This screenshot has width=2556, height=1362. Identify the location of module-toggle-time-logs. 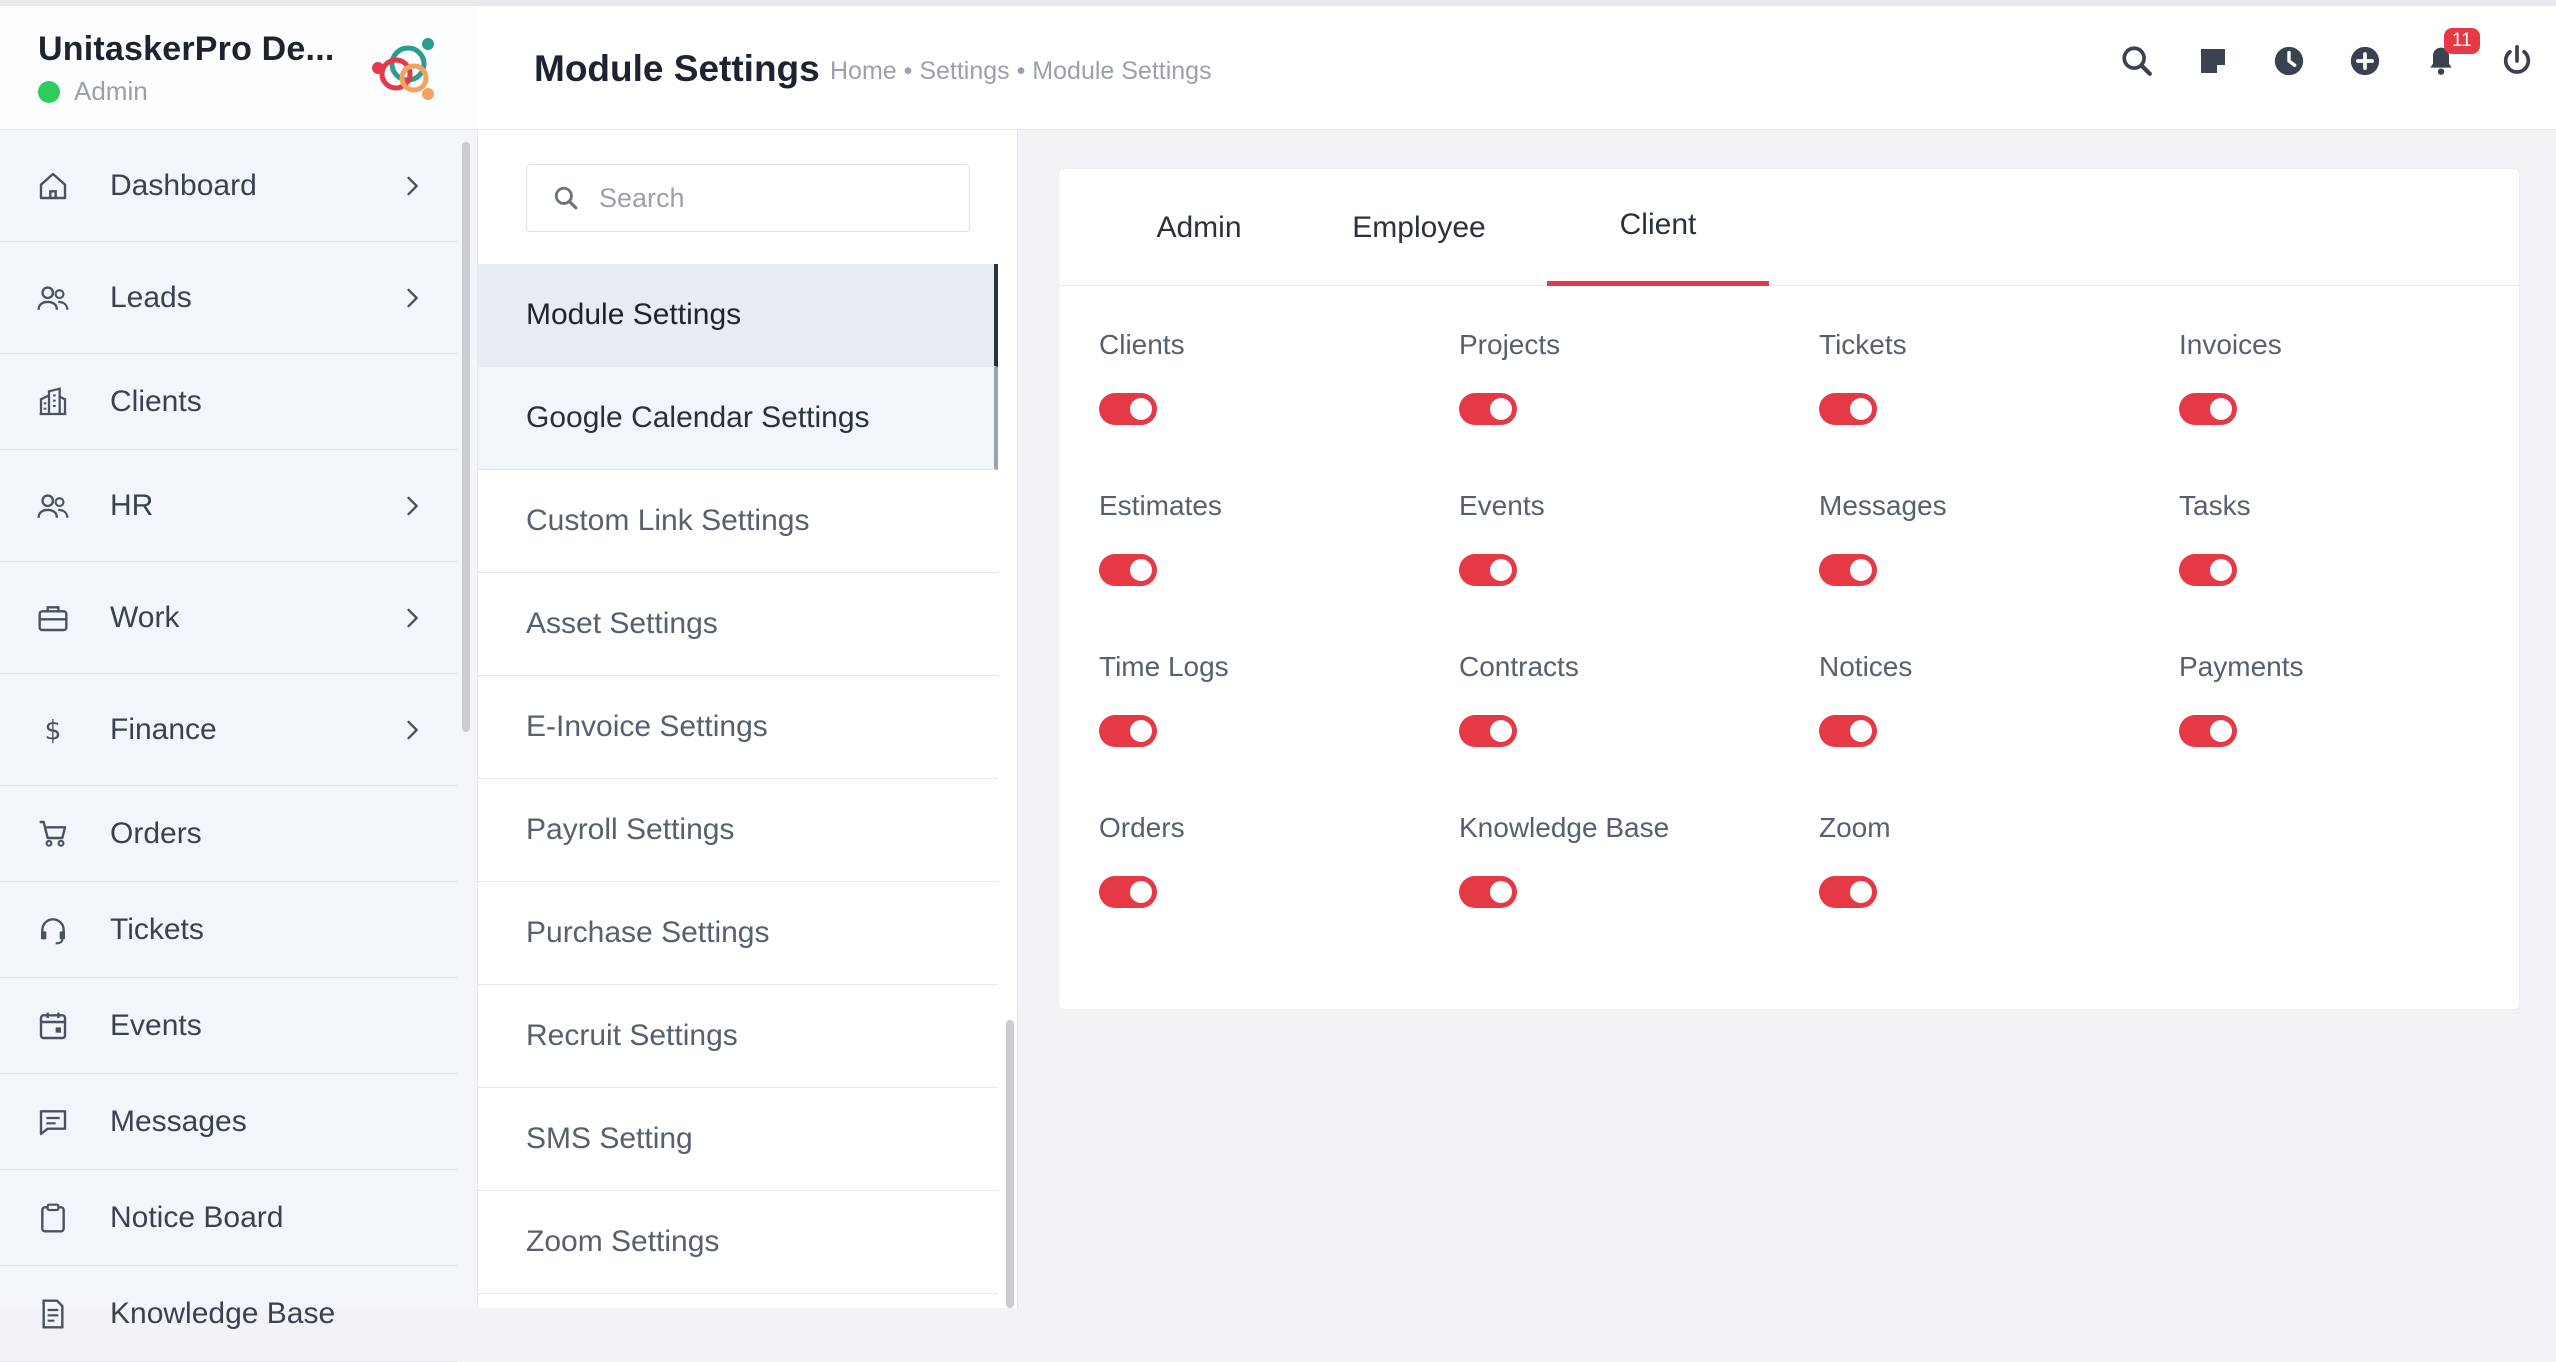
(1128, 731).